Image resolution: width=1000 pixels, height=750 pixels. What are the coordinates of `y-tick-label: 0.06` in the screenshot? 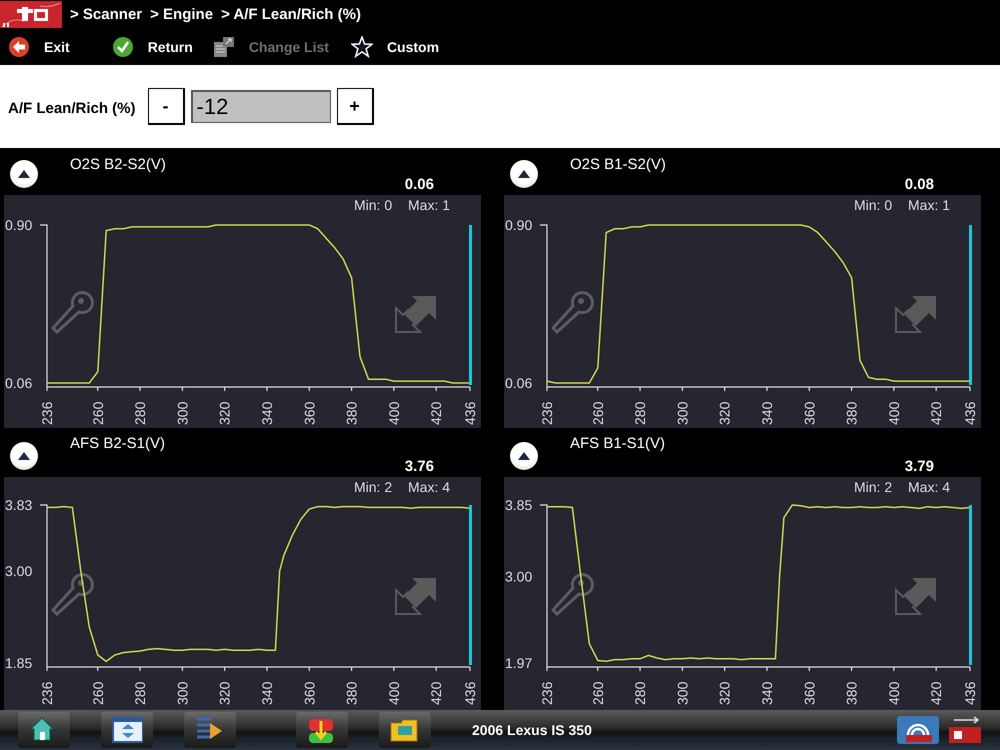 It's located at (18, 383).